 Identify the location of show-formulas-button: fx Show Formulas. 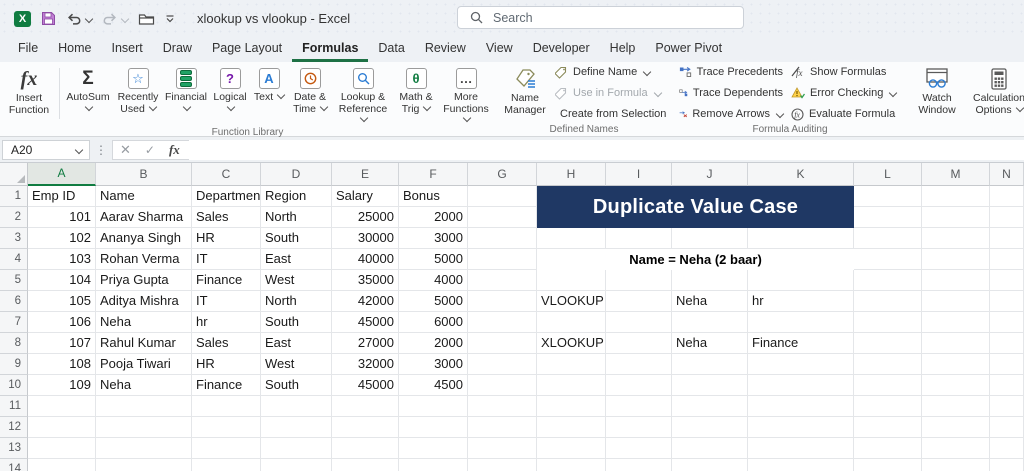
(846, 72).